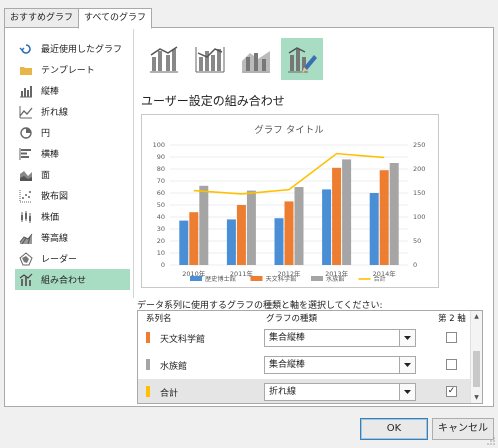  I want to click on legend-label: 天文科学館, so click(281, 279).